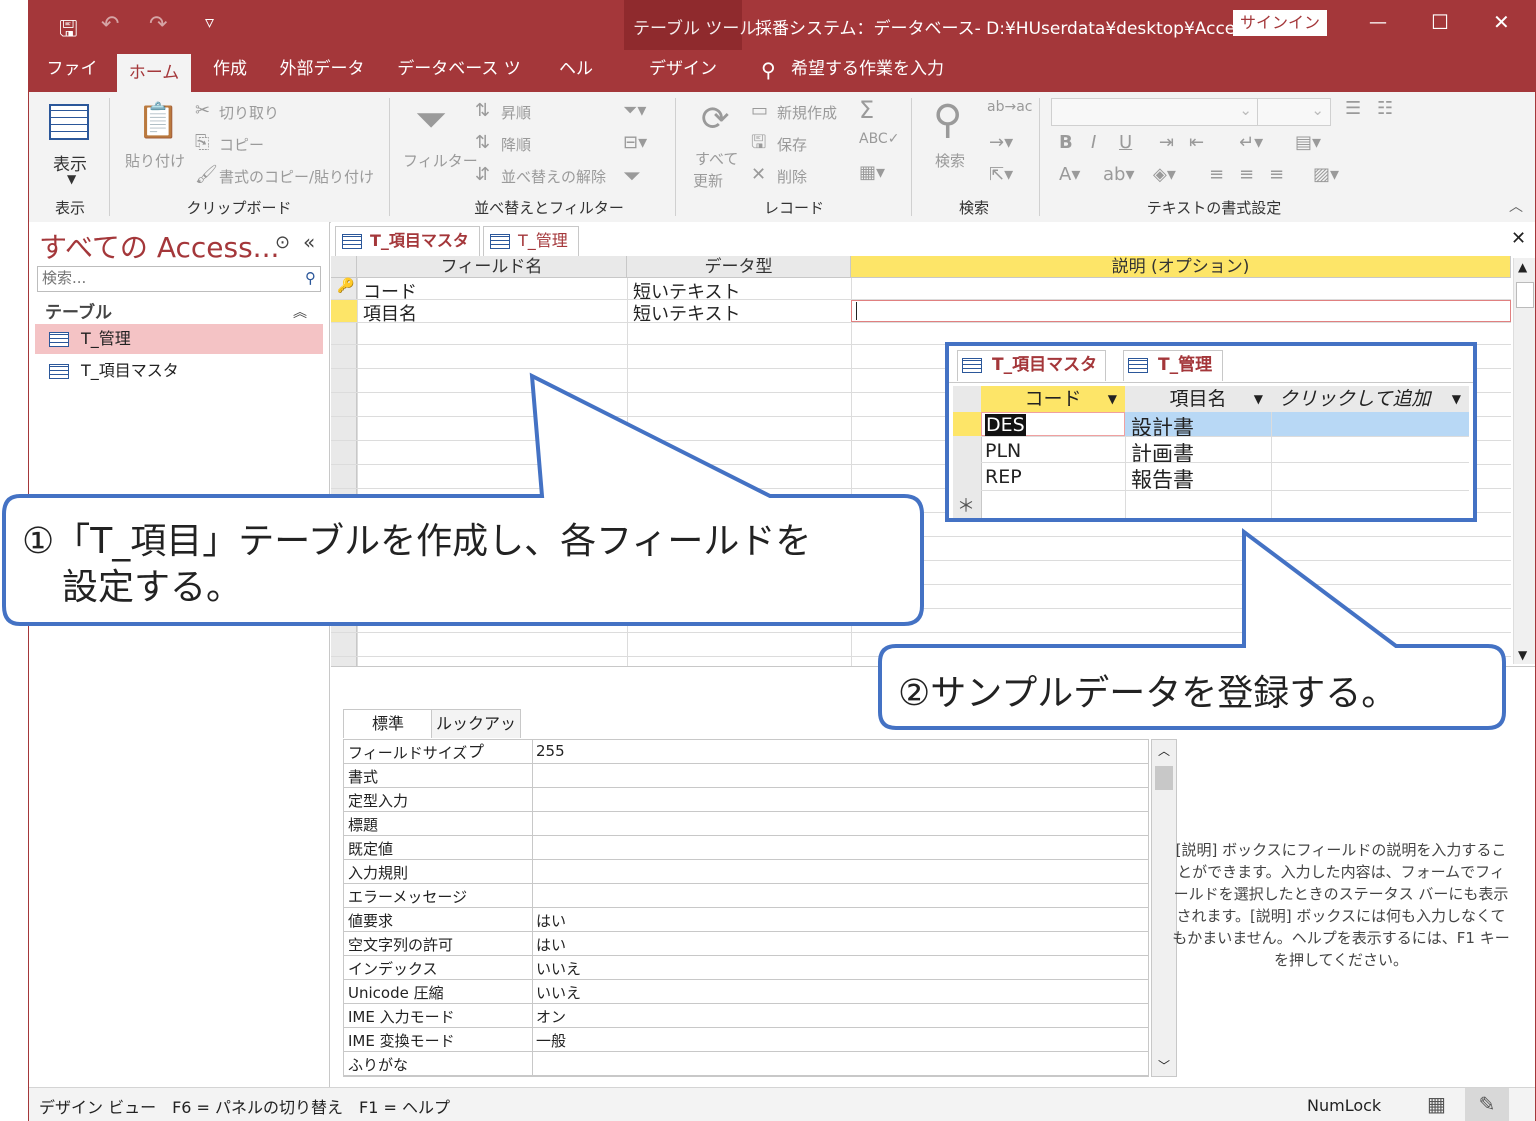 This screenshot has width=1536, height=1121. Describe the element at coordinates (417, 541) in the screenshot. I see `callout-one-line1: ①「T_項目」テーブルを作成し、各フィールドを` at that location.